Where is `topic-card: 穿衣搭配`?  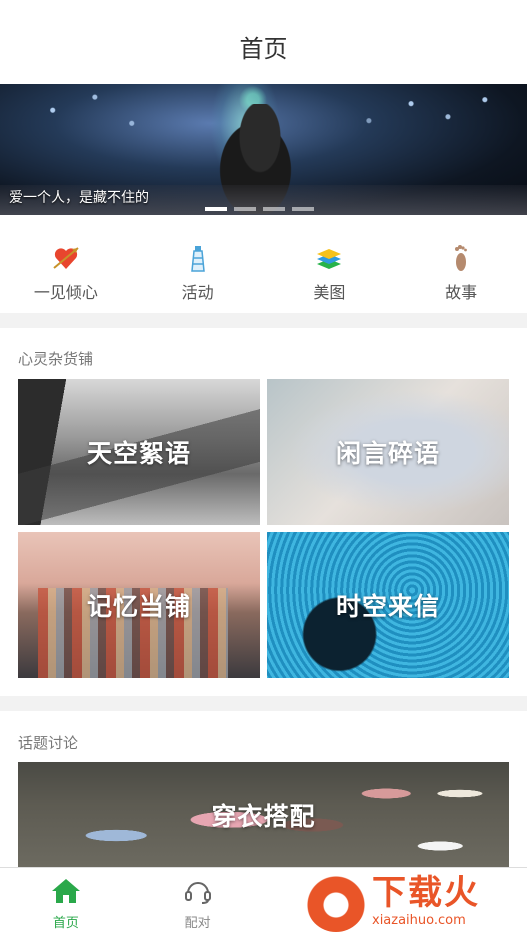
topic-card: 穿衣搭配 is located at coordinates (263, 814).